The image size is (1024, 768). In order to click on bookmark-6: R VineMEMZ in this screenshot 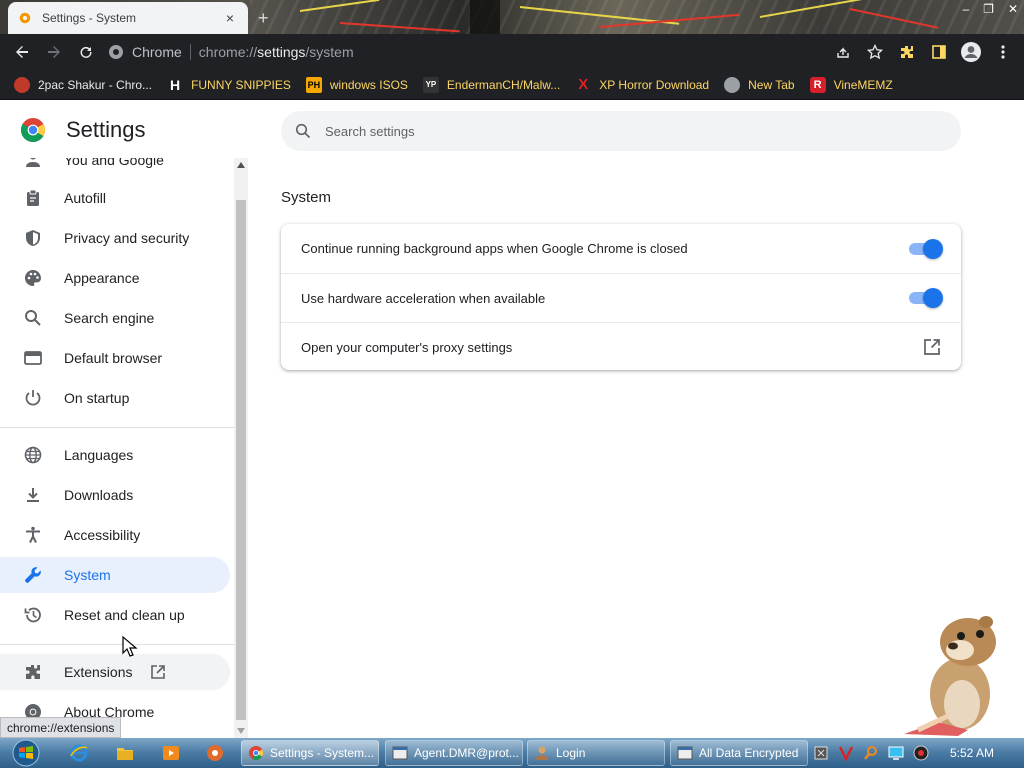, I will do `click(851, 84)`.